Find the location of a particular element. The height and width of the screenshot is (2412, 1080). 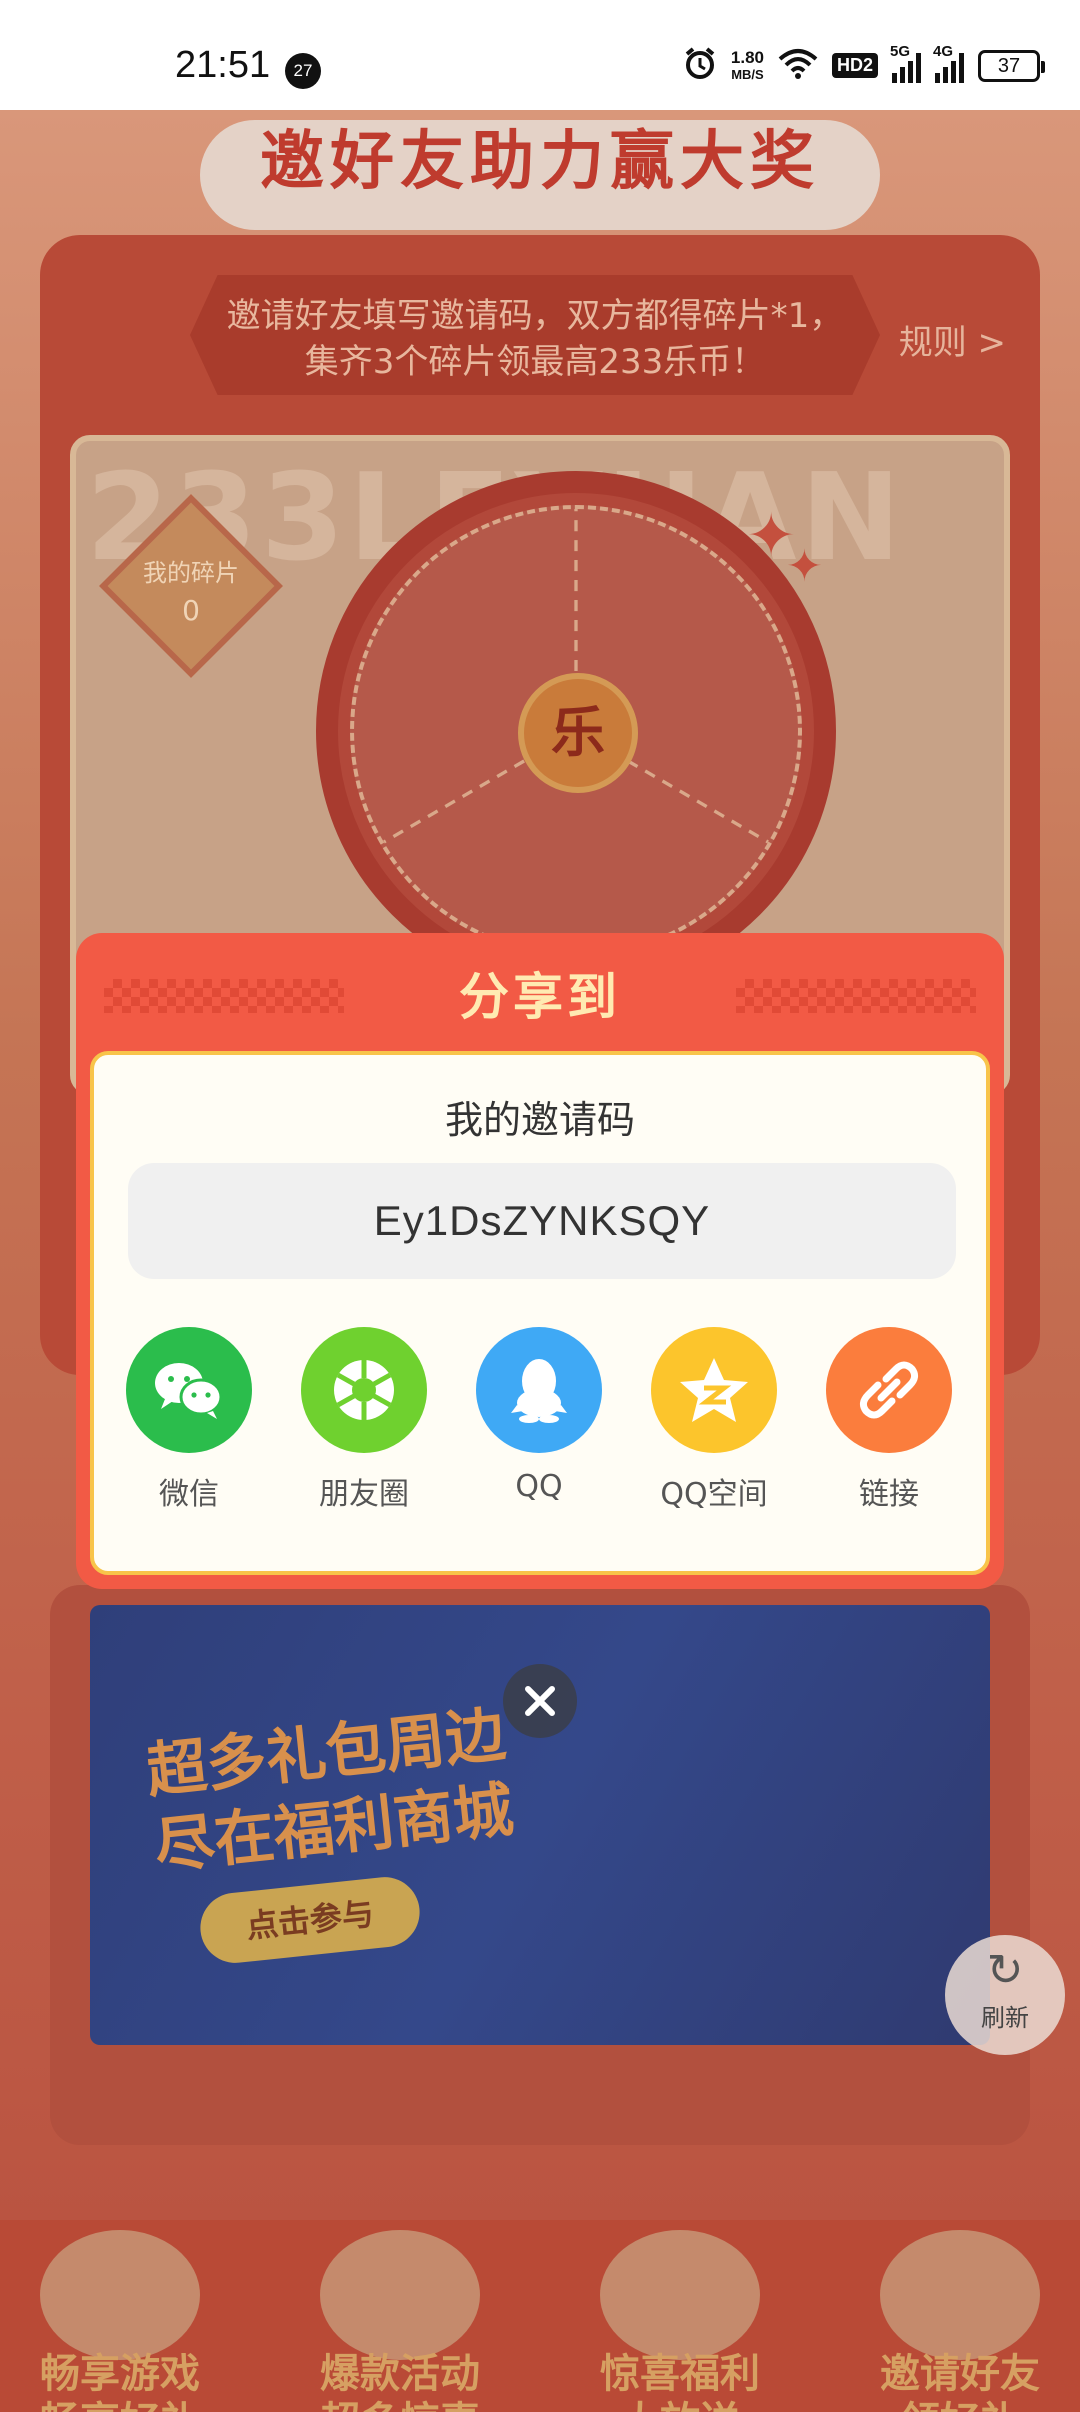

moments-icon is located at coordinates (364, 1390).